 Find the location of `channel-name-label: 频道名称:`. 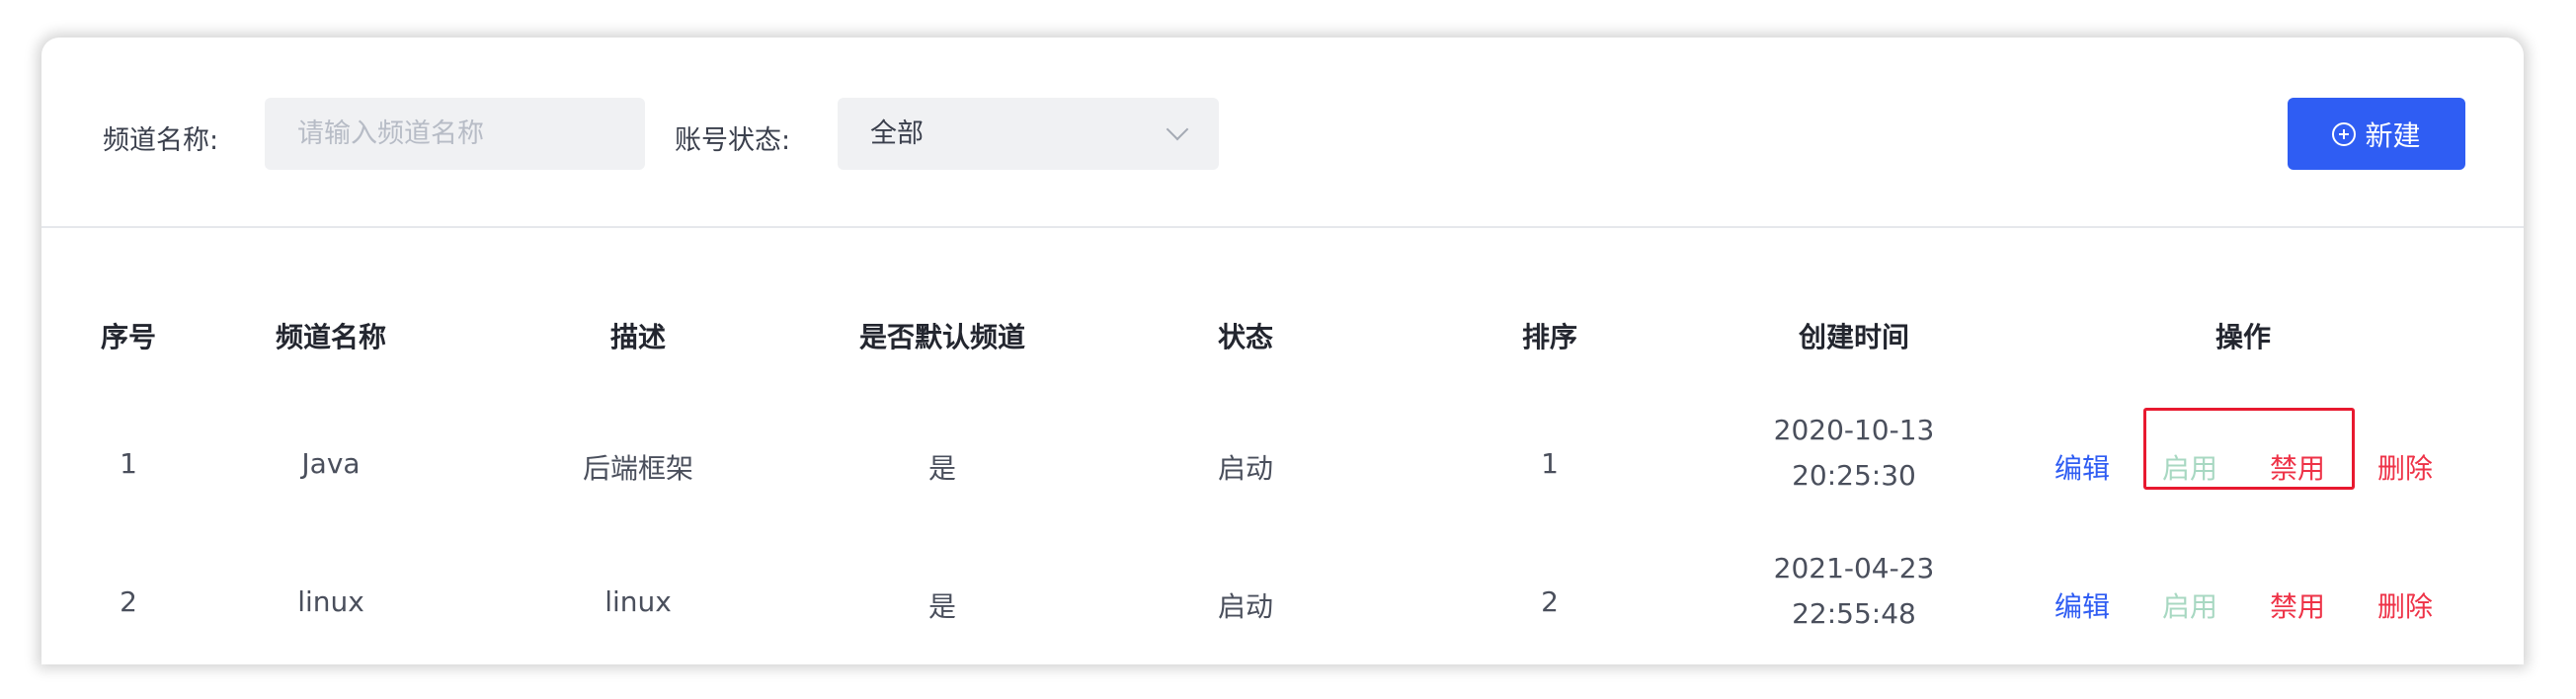

channel-name-label: 频道名称: is located at coordinates (161, 141).